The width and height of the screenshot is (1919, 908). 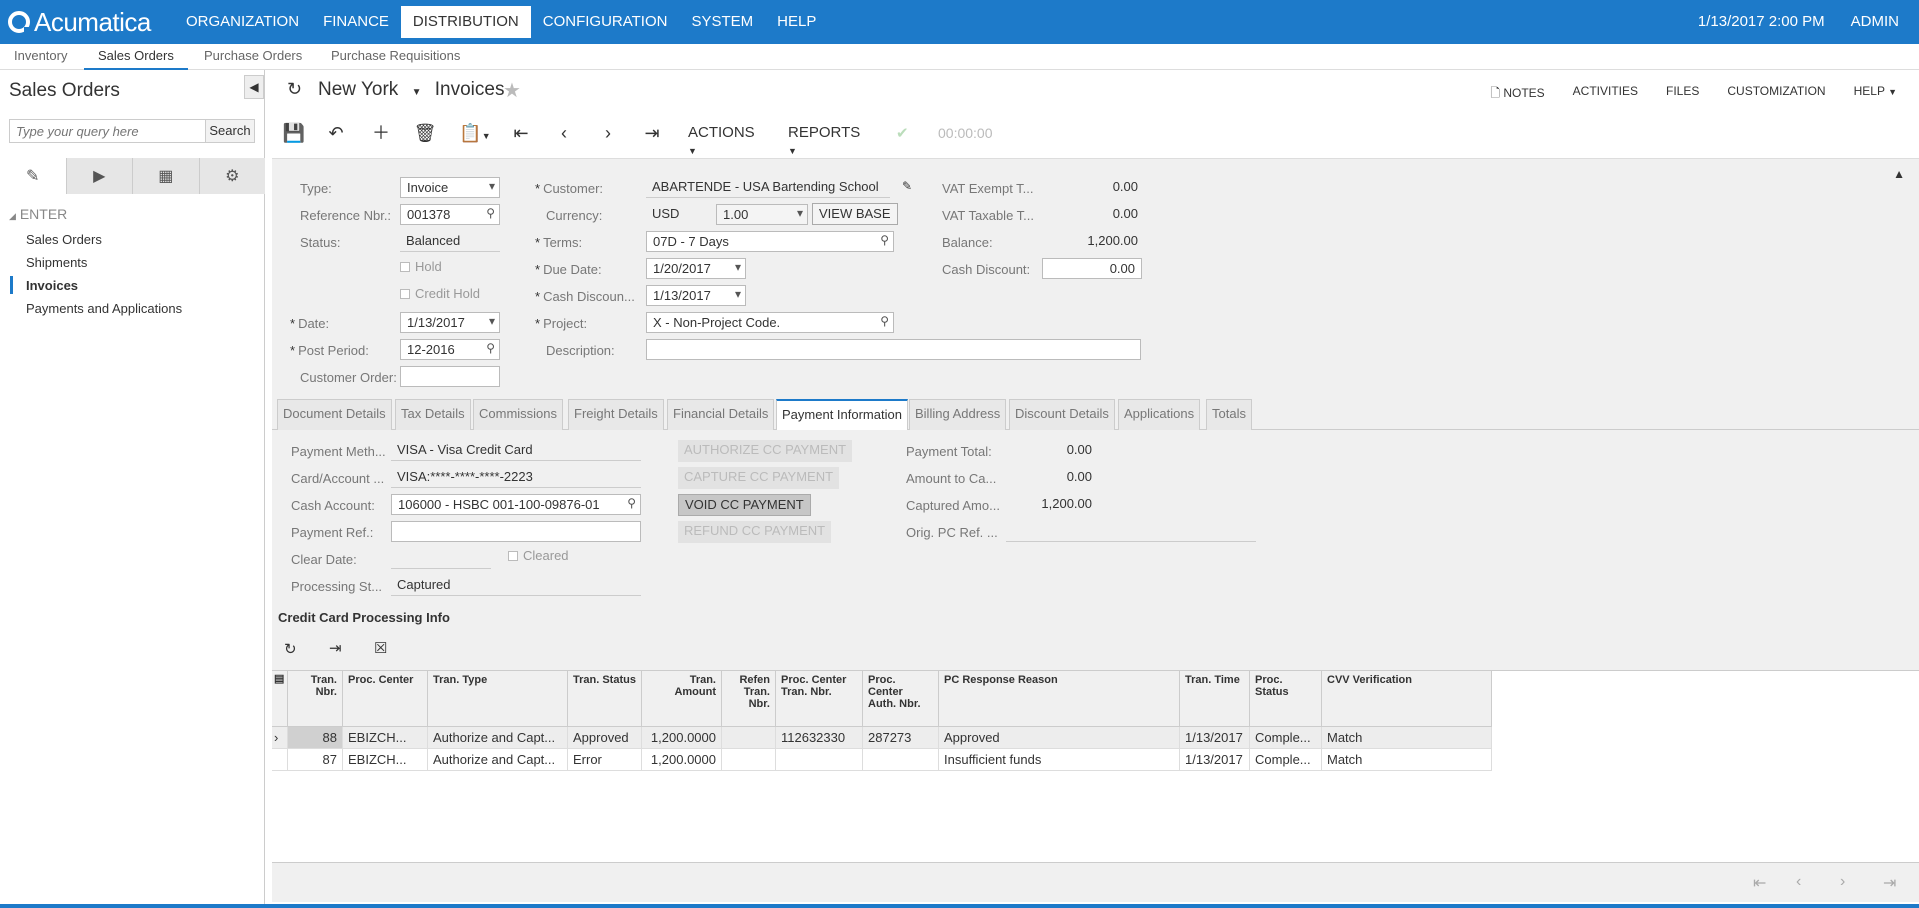 I want to click on next-record-icon: ›, so click(x=608, y=133).